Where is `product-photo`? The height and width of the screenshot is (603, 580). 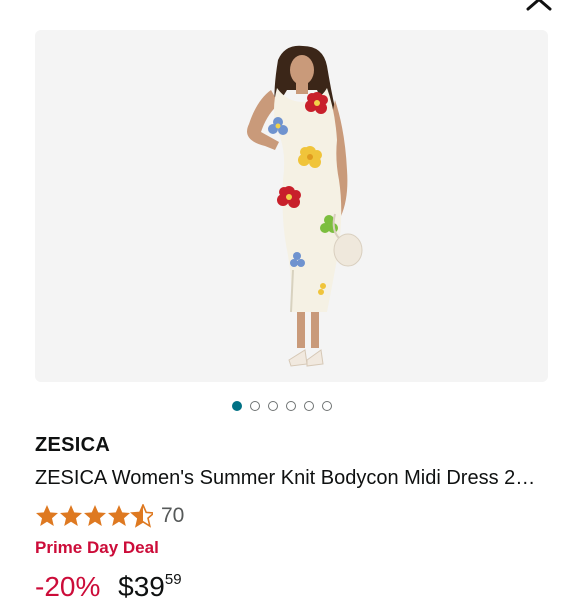
product-photo is located at coordinates (305, 206).